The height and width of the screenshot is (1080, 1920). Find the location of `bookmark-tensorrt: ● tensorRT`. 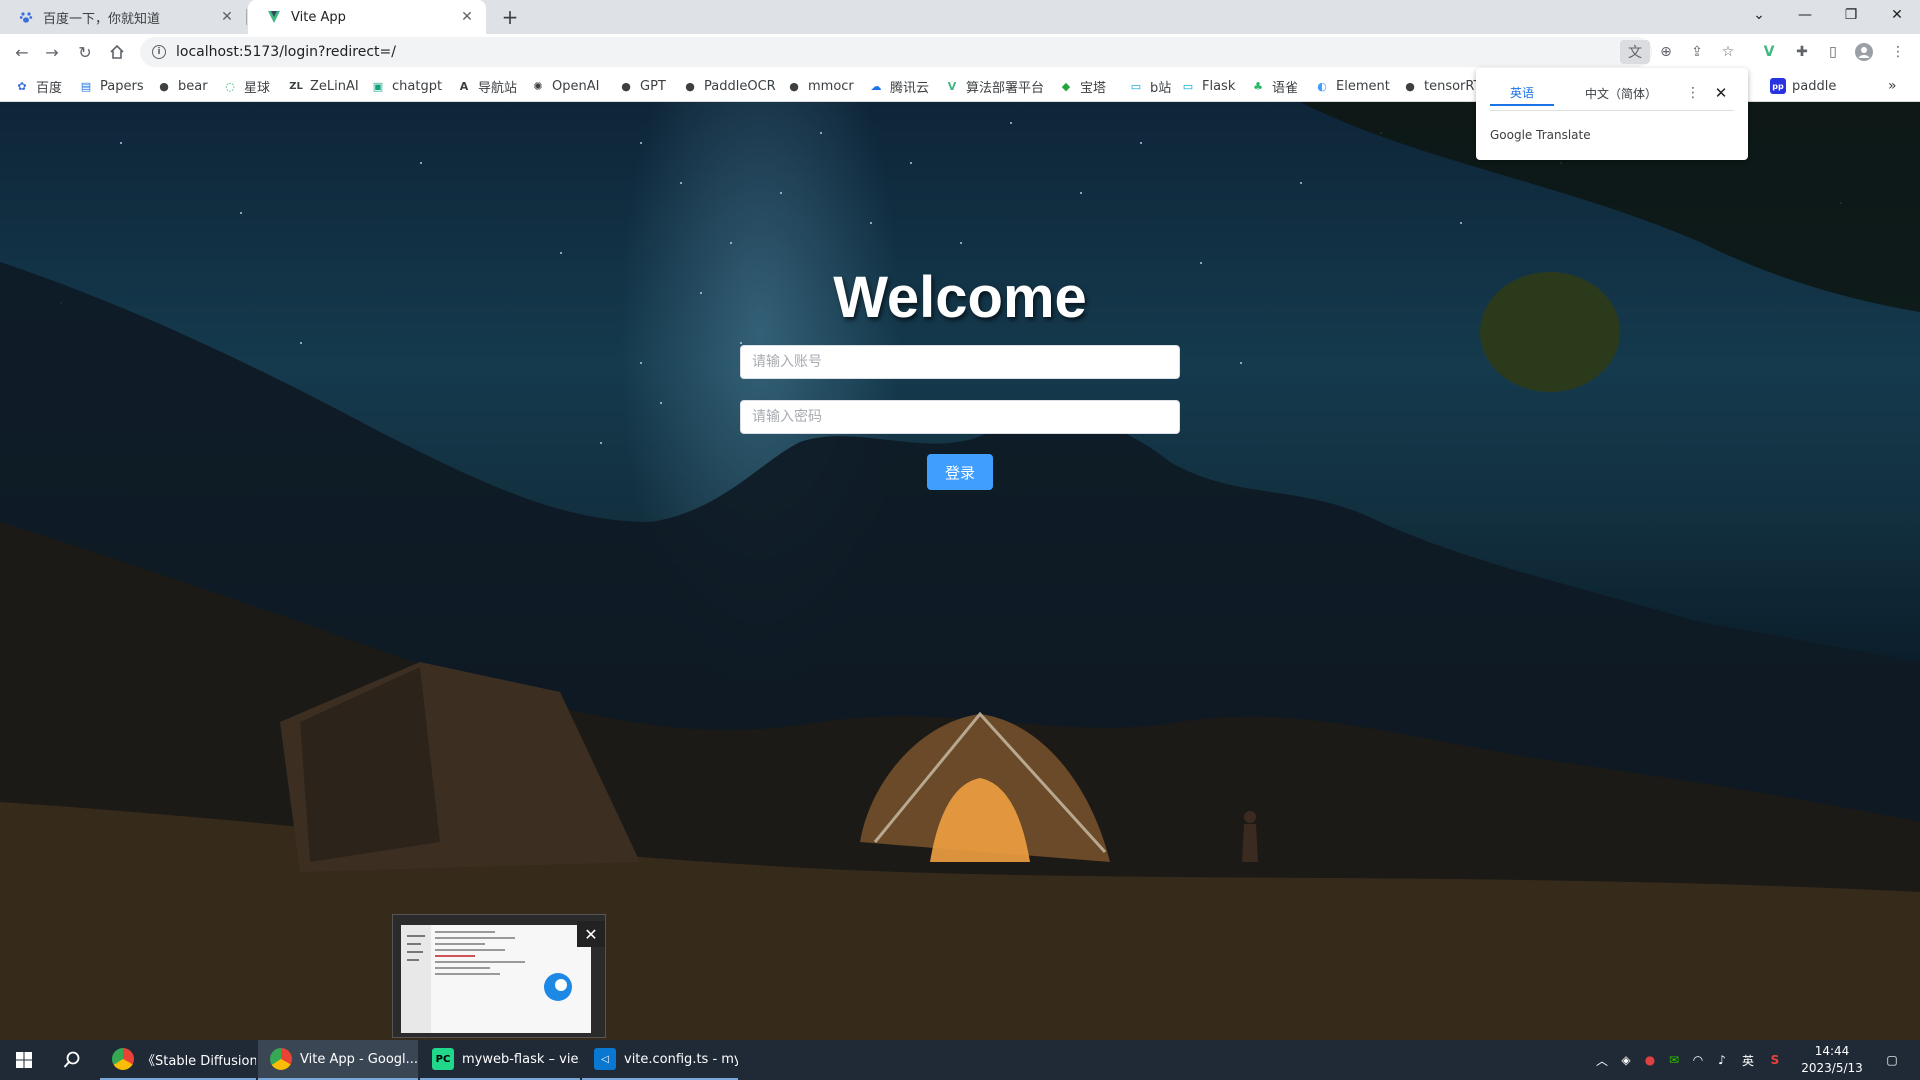

bookmark-tensorrt: ● tensorRT is located at coordinates (1441, 86).